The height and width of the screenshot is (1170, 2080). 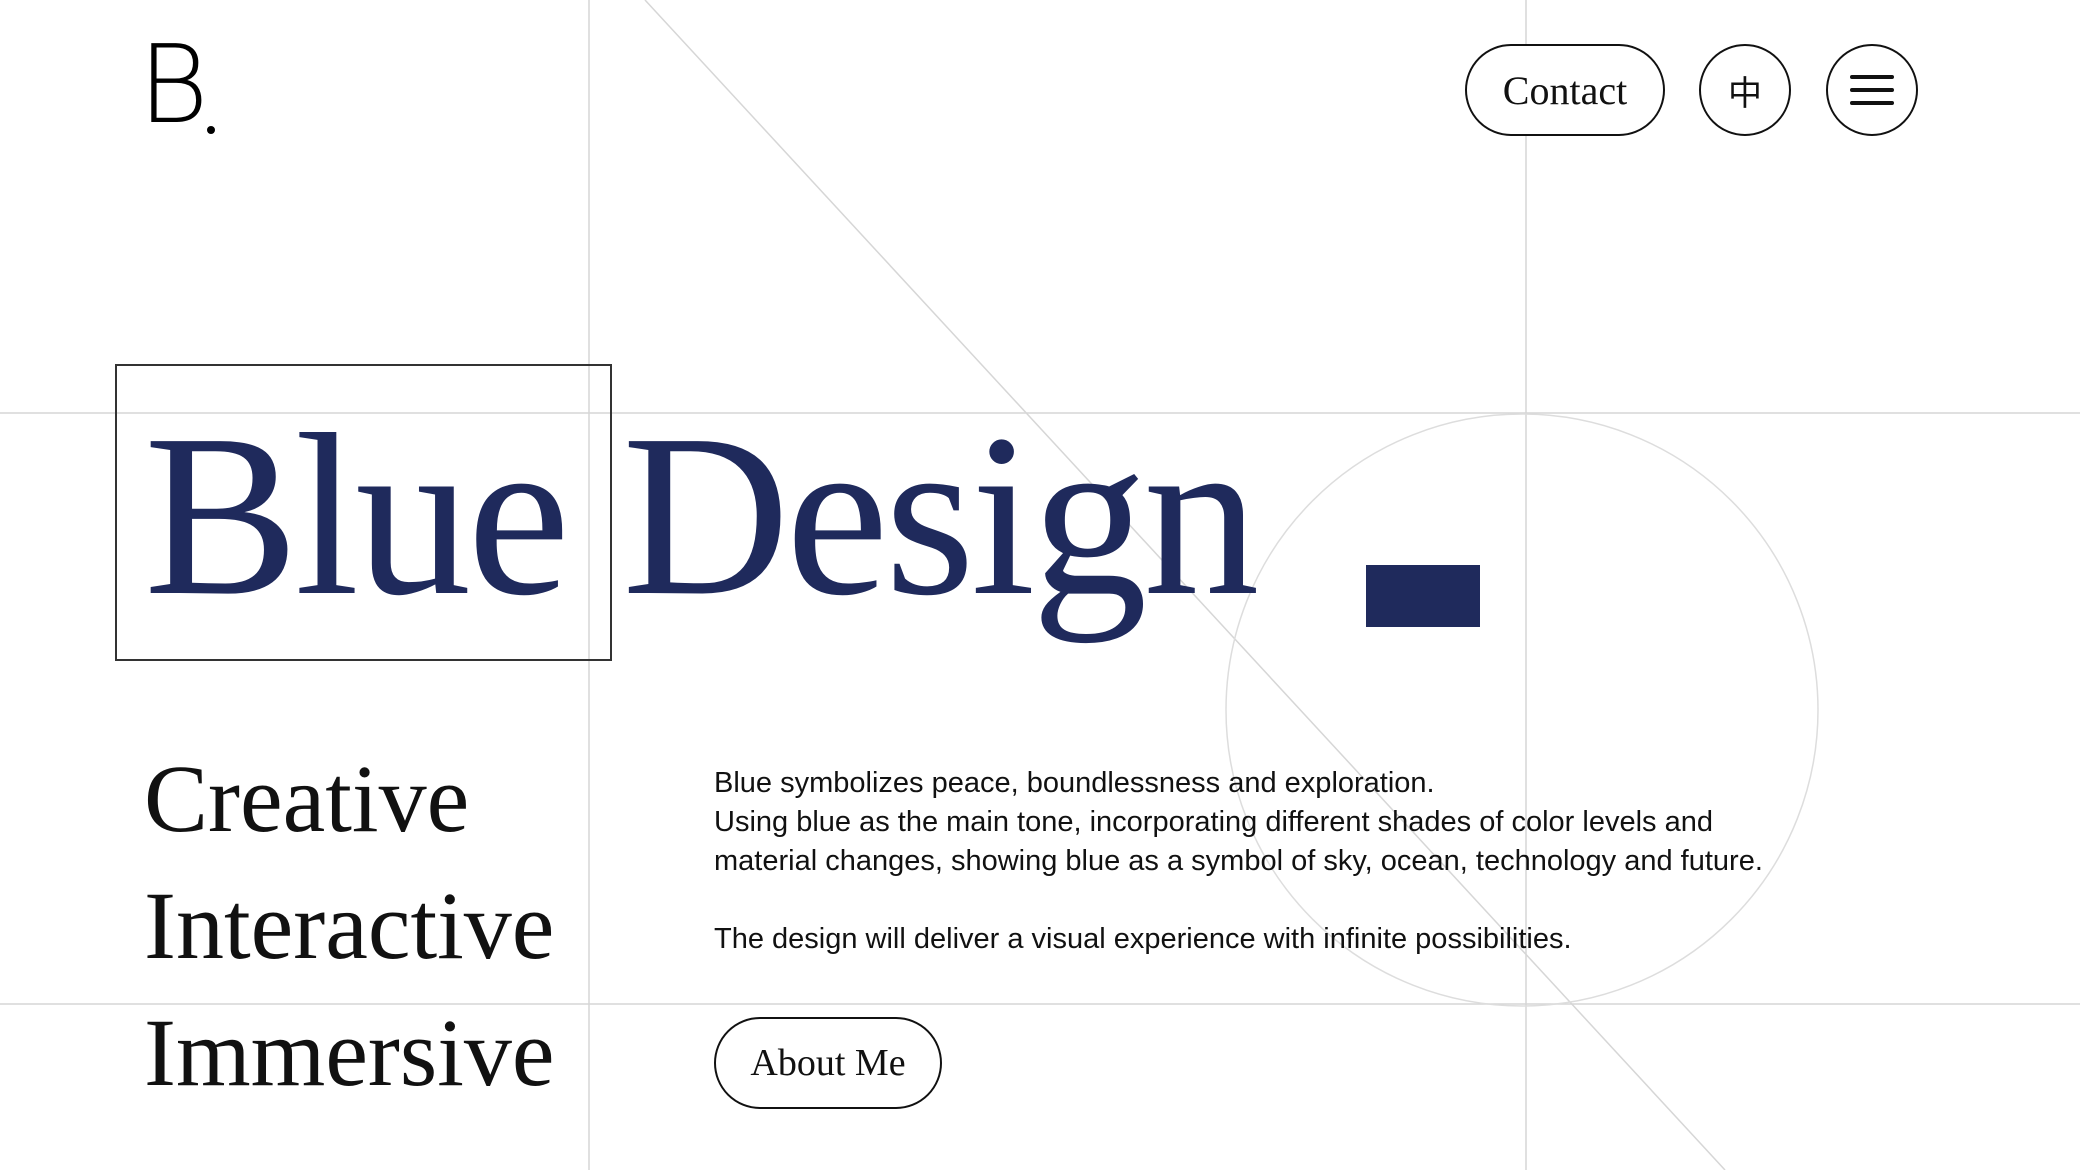 What do you see at coordinates (210, 130) in the screenshot?
I see `logo-dot` at bounding box center [210, 130].